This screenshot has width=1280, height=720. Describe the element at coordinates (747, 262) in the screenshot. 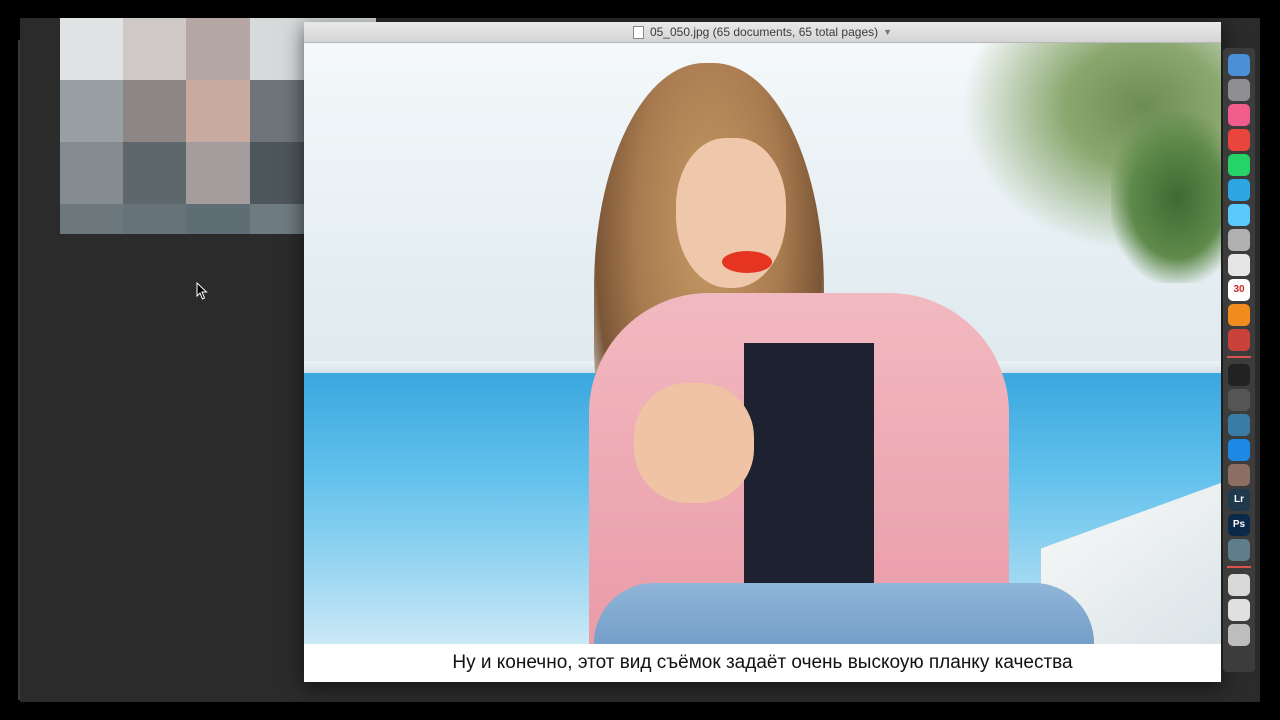

I see `image-red-lips` at that location.